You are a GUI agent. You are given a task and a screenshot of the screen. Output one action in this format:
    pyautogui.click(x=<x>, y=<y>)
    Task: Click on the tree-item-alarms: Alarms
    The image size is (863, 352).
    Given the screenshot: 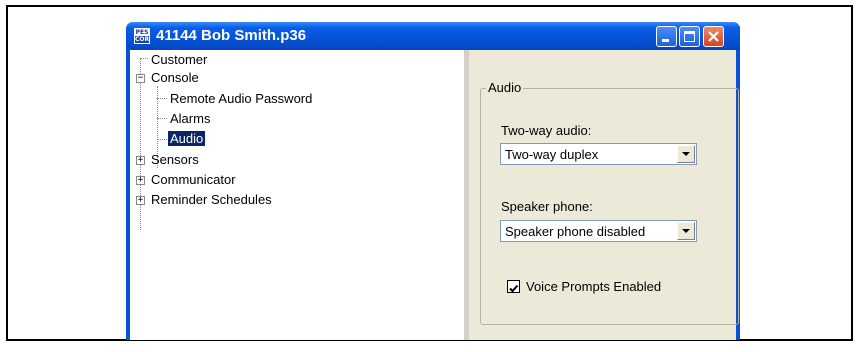 What is the action you would take?
    pyautogui.click(x=190, y=118)
    